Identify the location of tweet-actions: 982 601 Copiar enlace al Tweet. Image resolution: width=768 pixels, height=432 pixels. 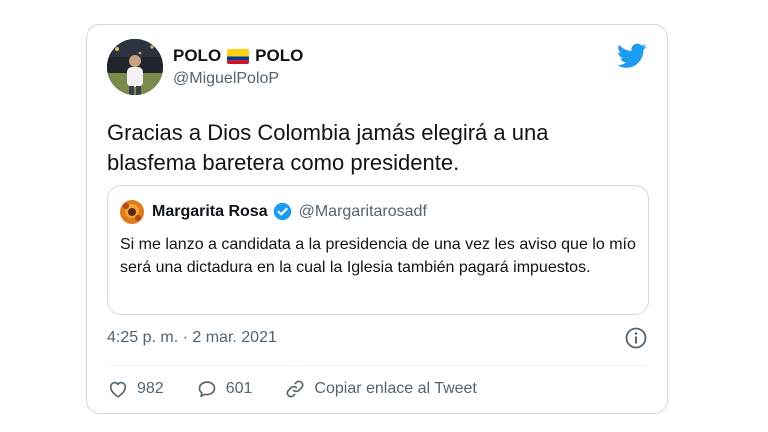
(308, 389).